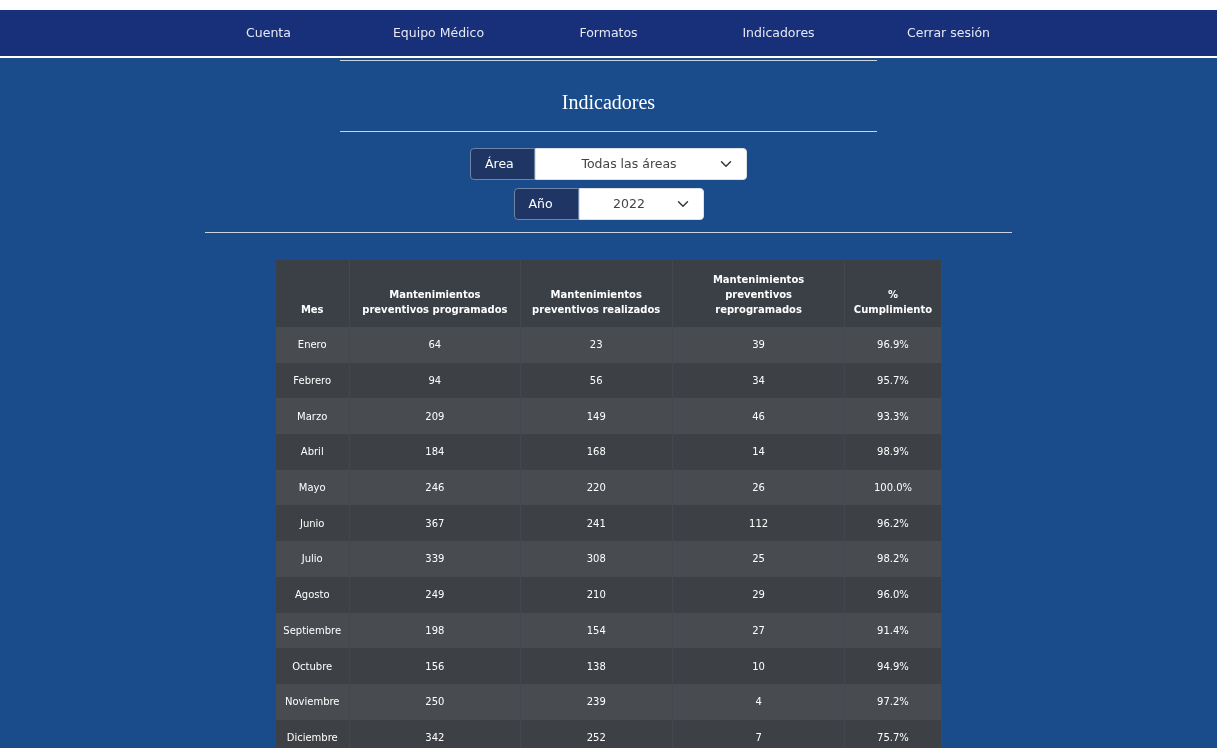 The image size is (1217, 748). What do you see at coordinates (758, 416) in the screenshot?
I see `table-cell: 46` at bounding box center [758, 416].